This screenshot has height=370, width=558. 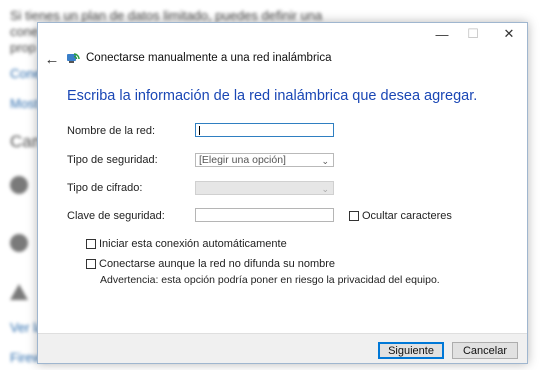 I want to click on security-key-label: Clave de seguridad:, so click(x=116, y=216).